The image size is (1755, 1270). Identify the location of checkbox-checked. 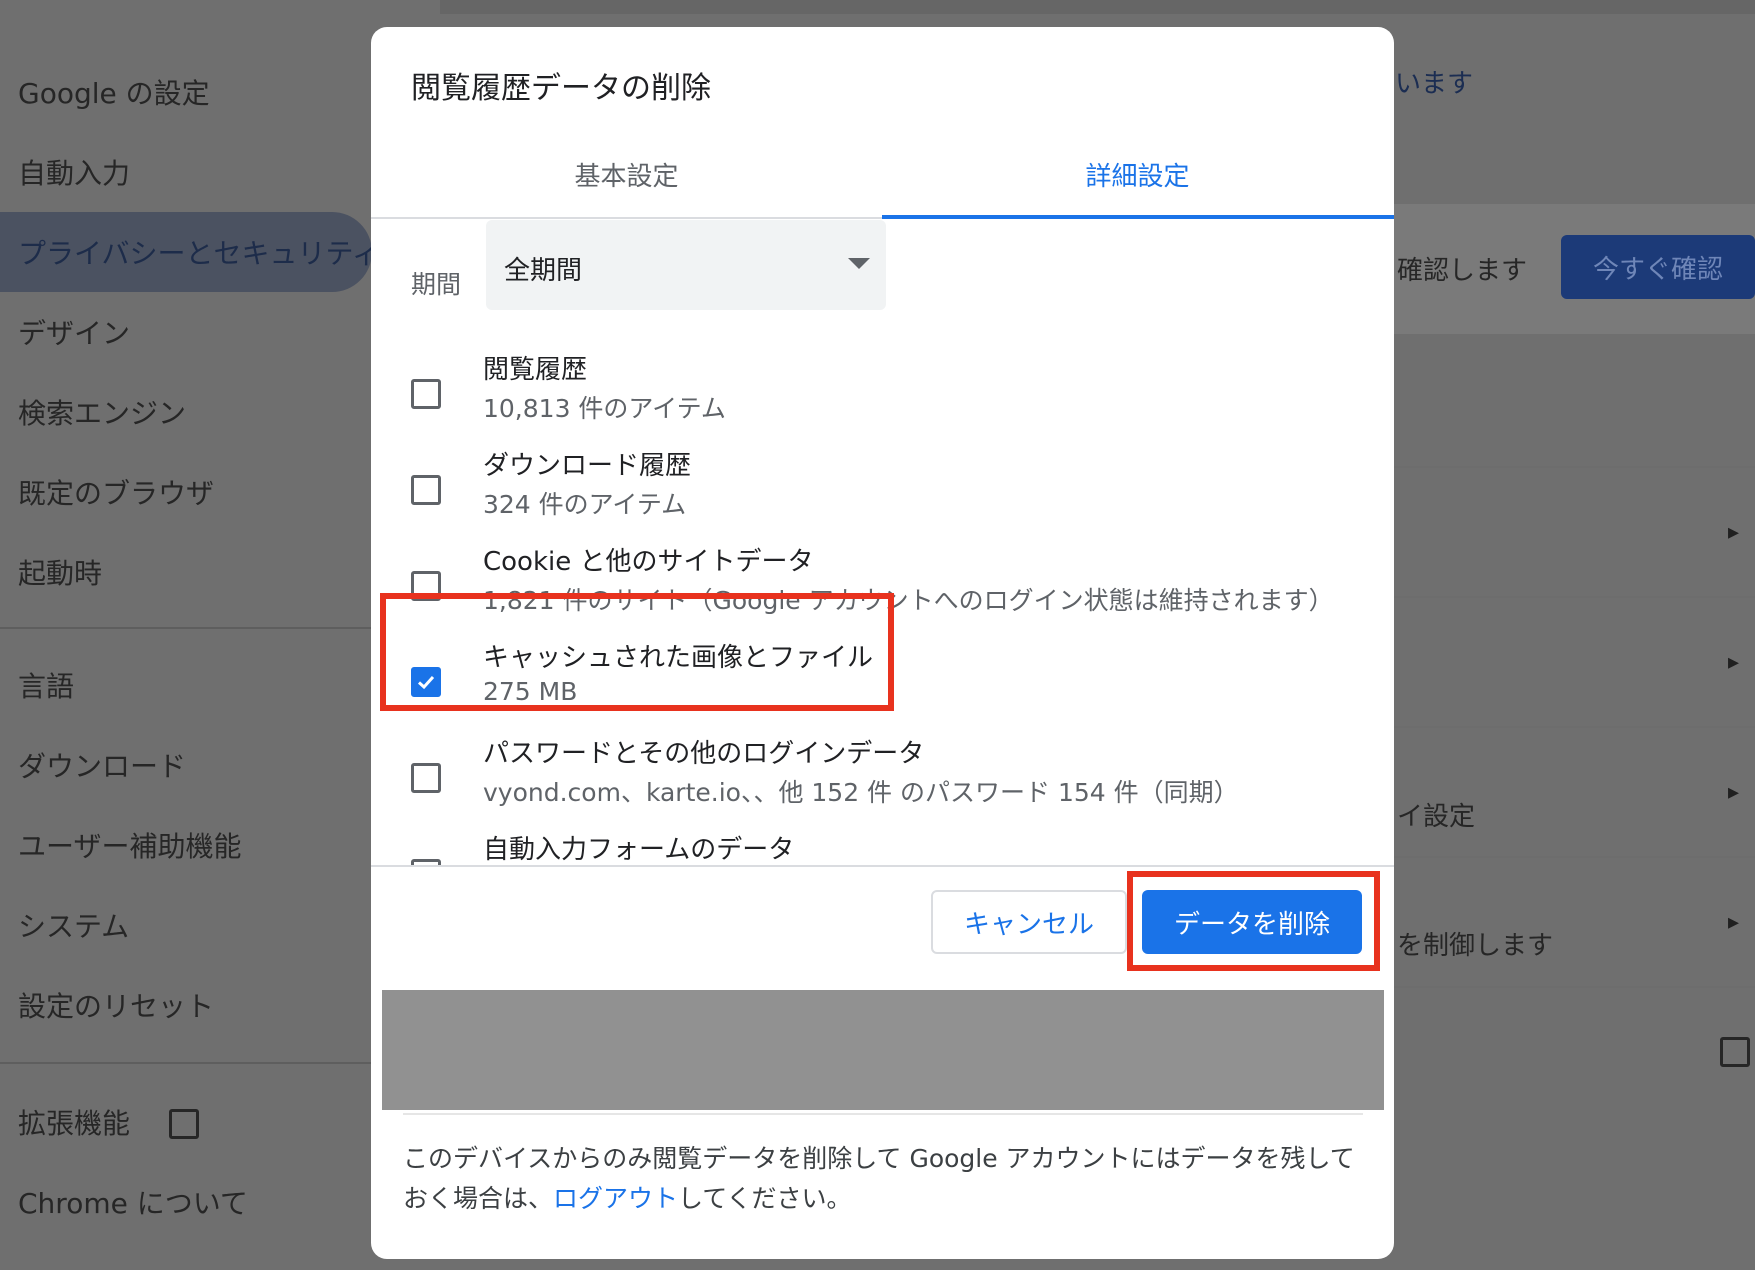
(426, 682).